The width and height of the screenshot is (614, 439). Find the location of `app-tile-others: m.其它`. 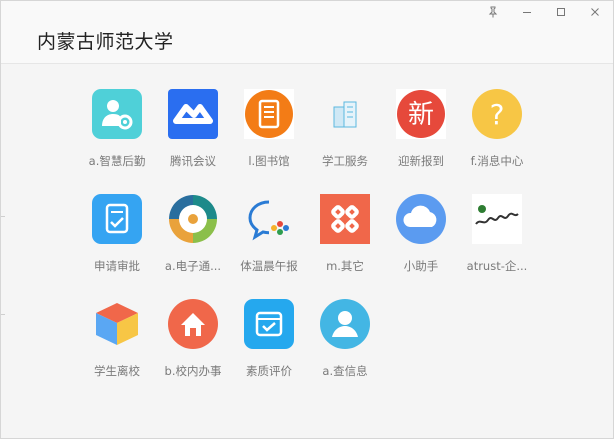

app-tile-others: m.其它 is located at coordinates (345, 239).